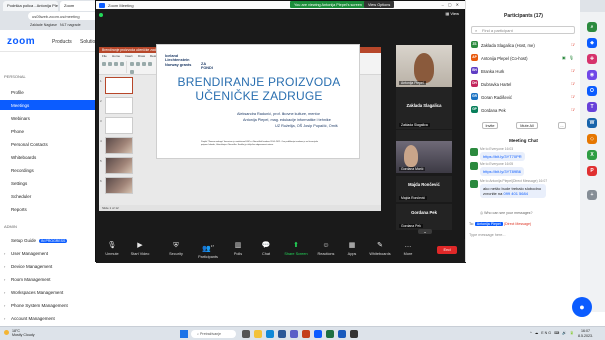 This screenshot has width=605, height=340. What do you see at coordinates (318, 334) in the screenshot?
I see `zoom-icon` at bounding box center [318, 334].